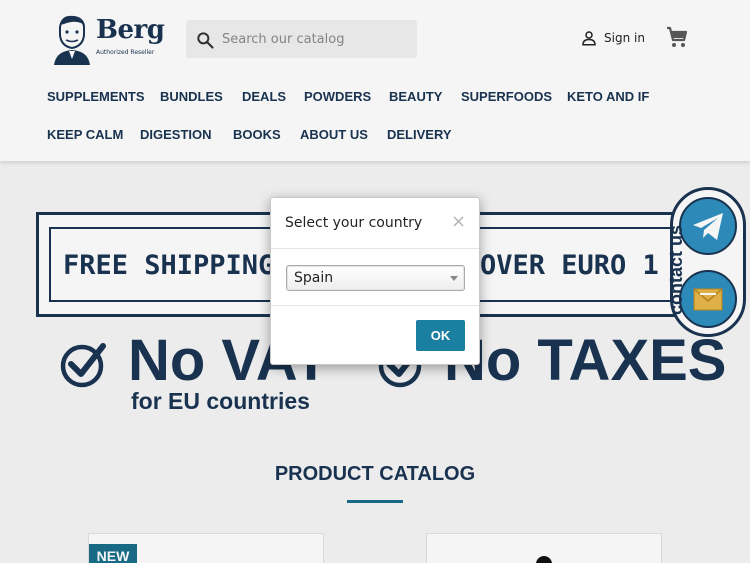  I want to click on country-select: Spain, so click(375, 278).